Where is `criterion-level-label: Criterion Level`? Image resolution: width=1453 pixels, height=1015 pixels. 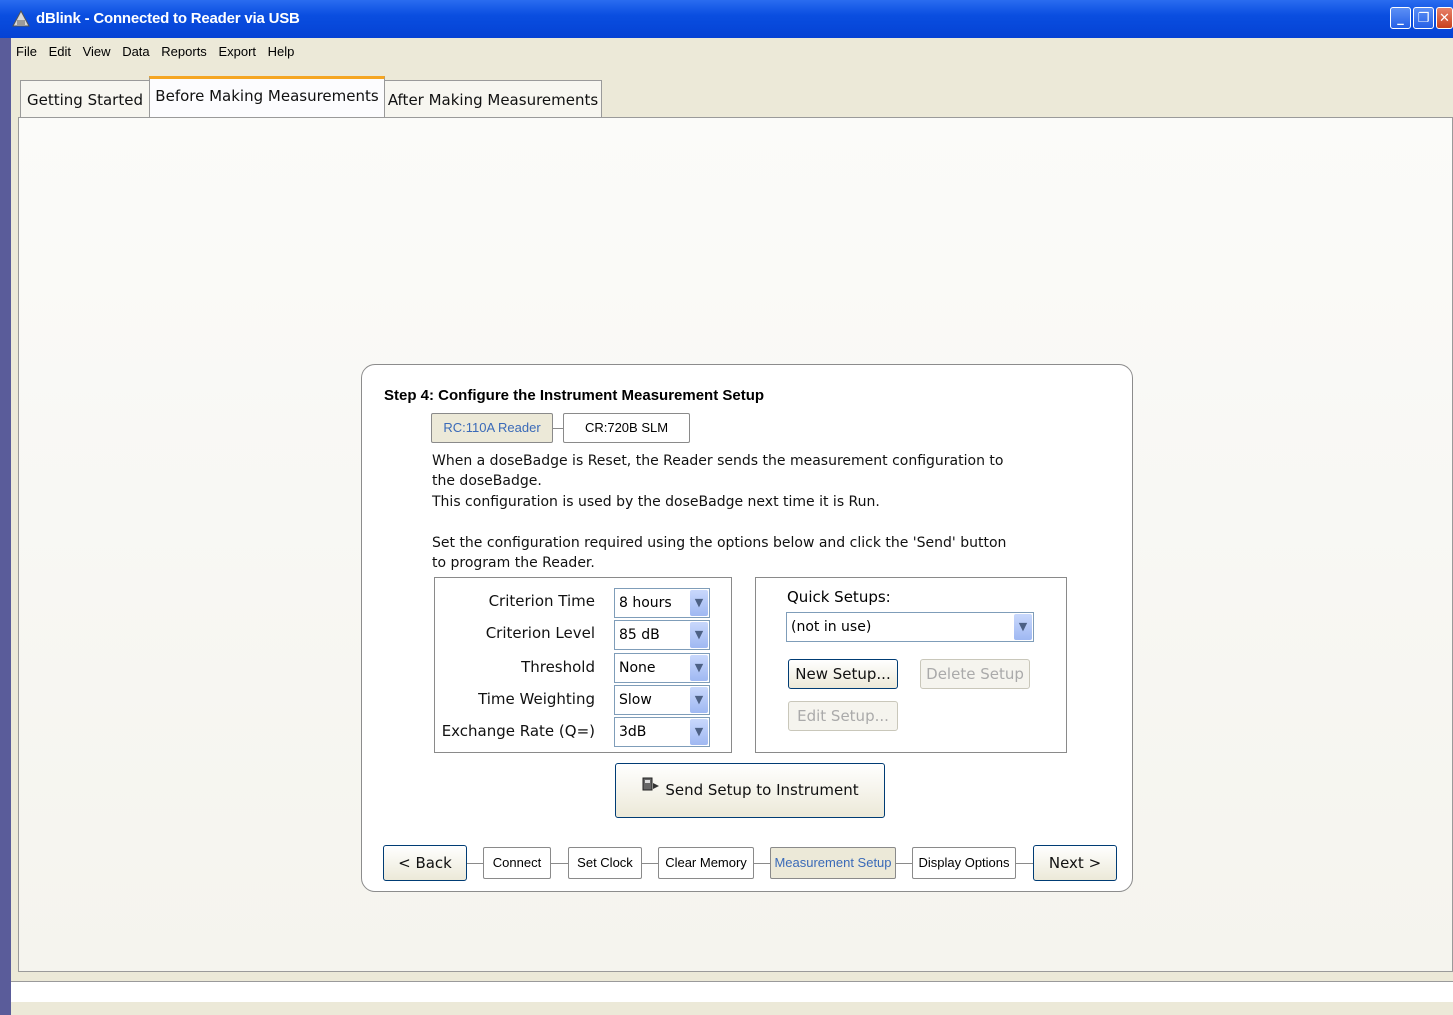 criterion-level-label: Criterion Level is located at coordinates (540, 633).